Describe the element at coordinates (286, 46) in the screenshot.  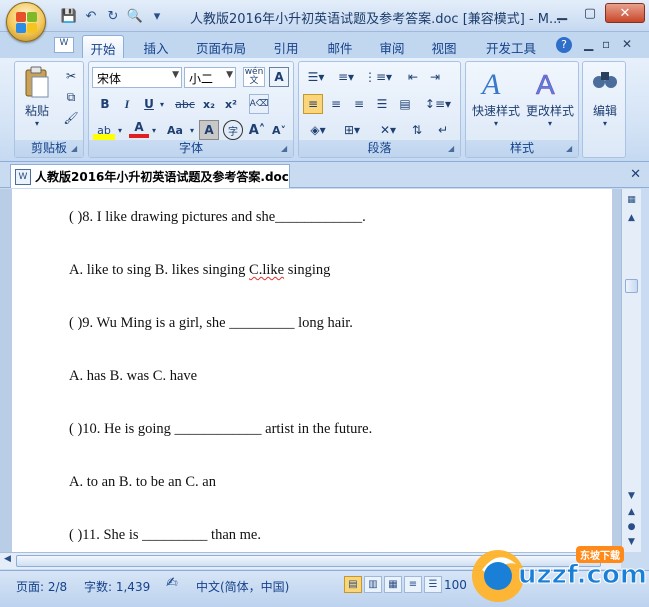
I see `tab-references: 引用` at that location.